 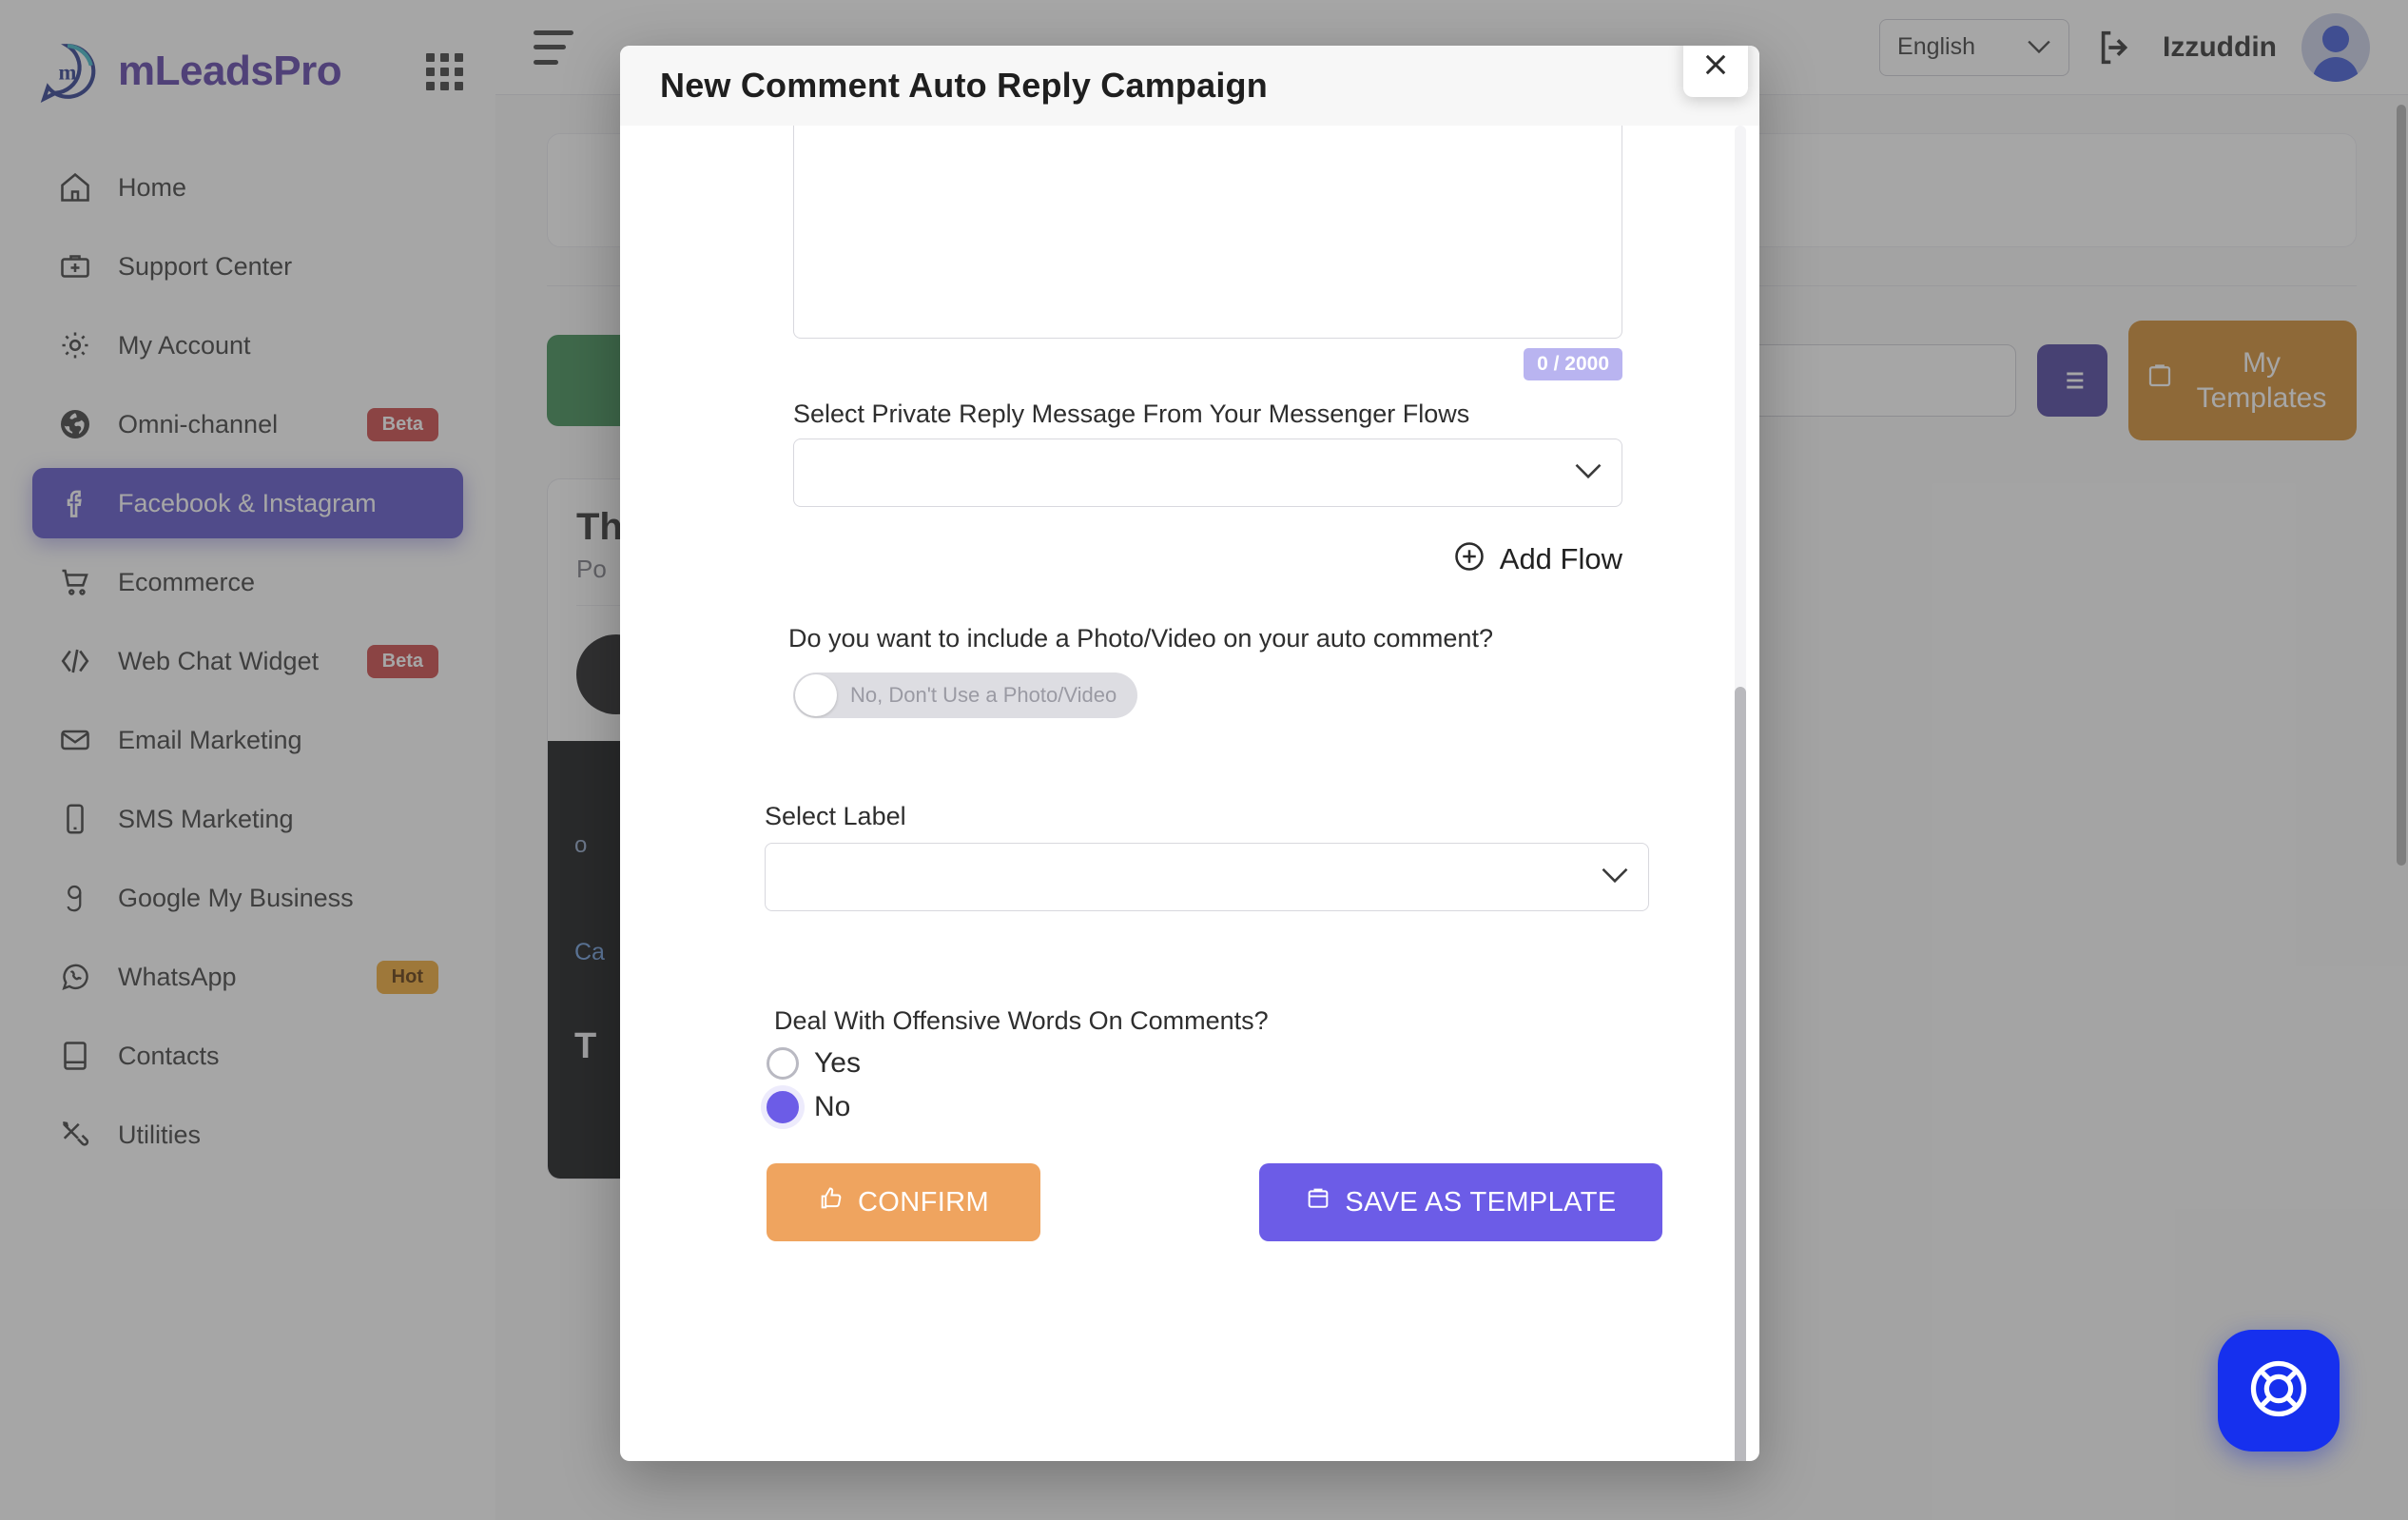 What do you see at coordinates (1481, 1202) in the screenshot?
I see `save-as-template-label: SAVE AS TEMPLATE` at bounding box center [1481, 1202].